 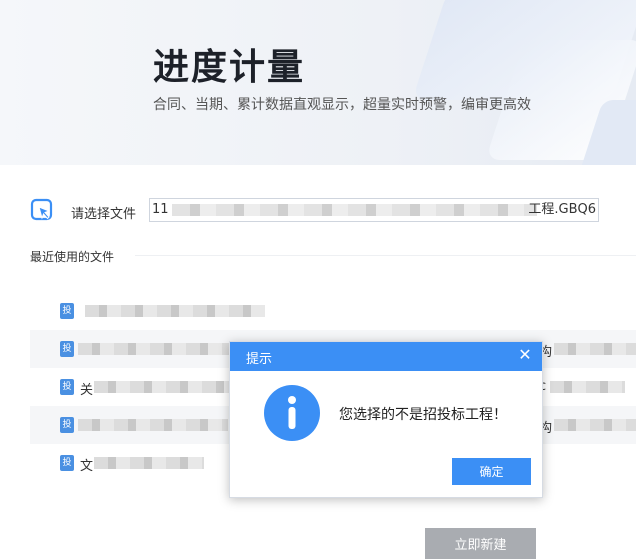 I want to click on page-title: 进度计量, so click(x=229, y=67).